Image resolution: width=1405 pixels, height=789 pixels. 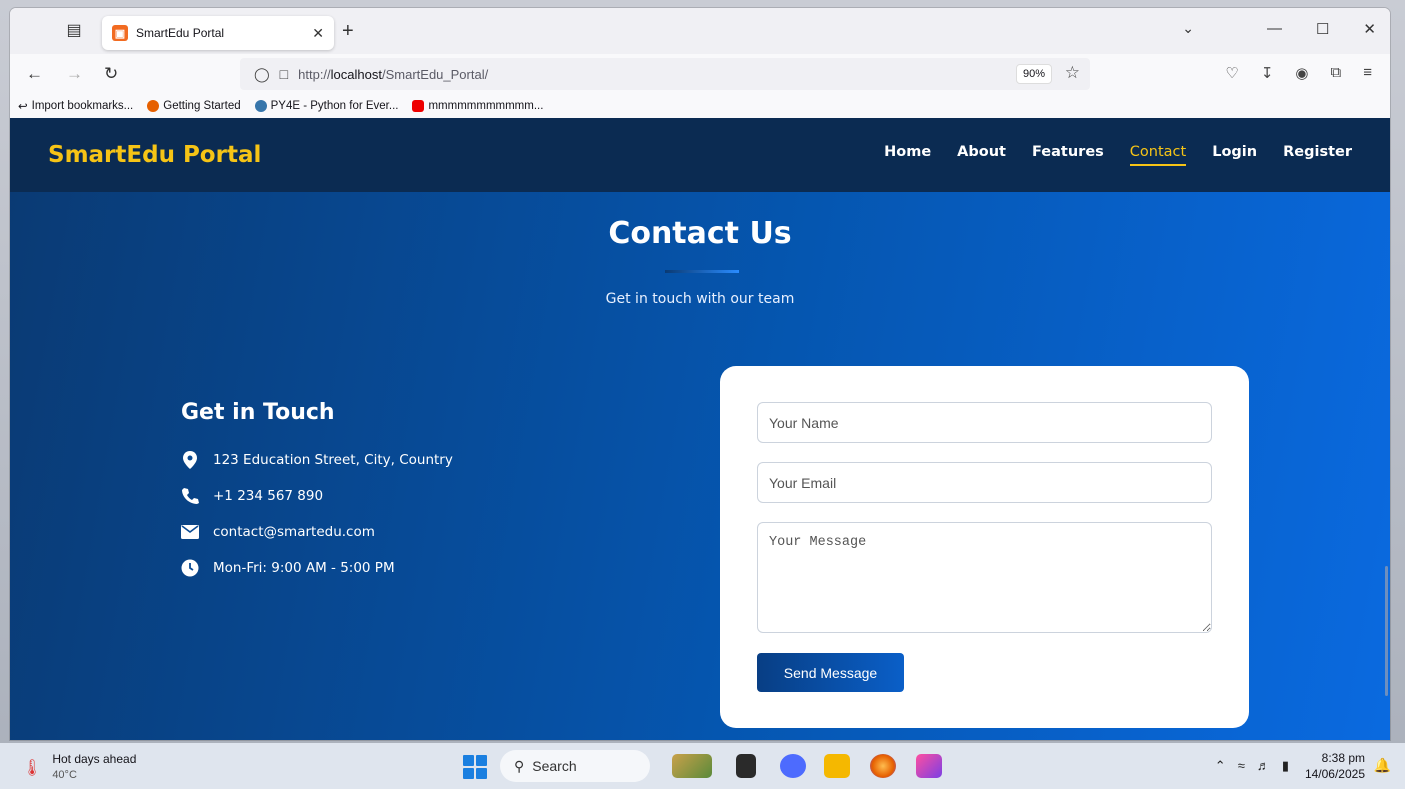 I want to click on hours-text: Mon-Fri: 9:00 AM - 5:00 PM, so click(x=304, y=568).